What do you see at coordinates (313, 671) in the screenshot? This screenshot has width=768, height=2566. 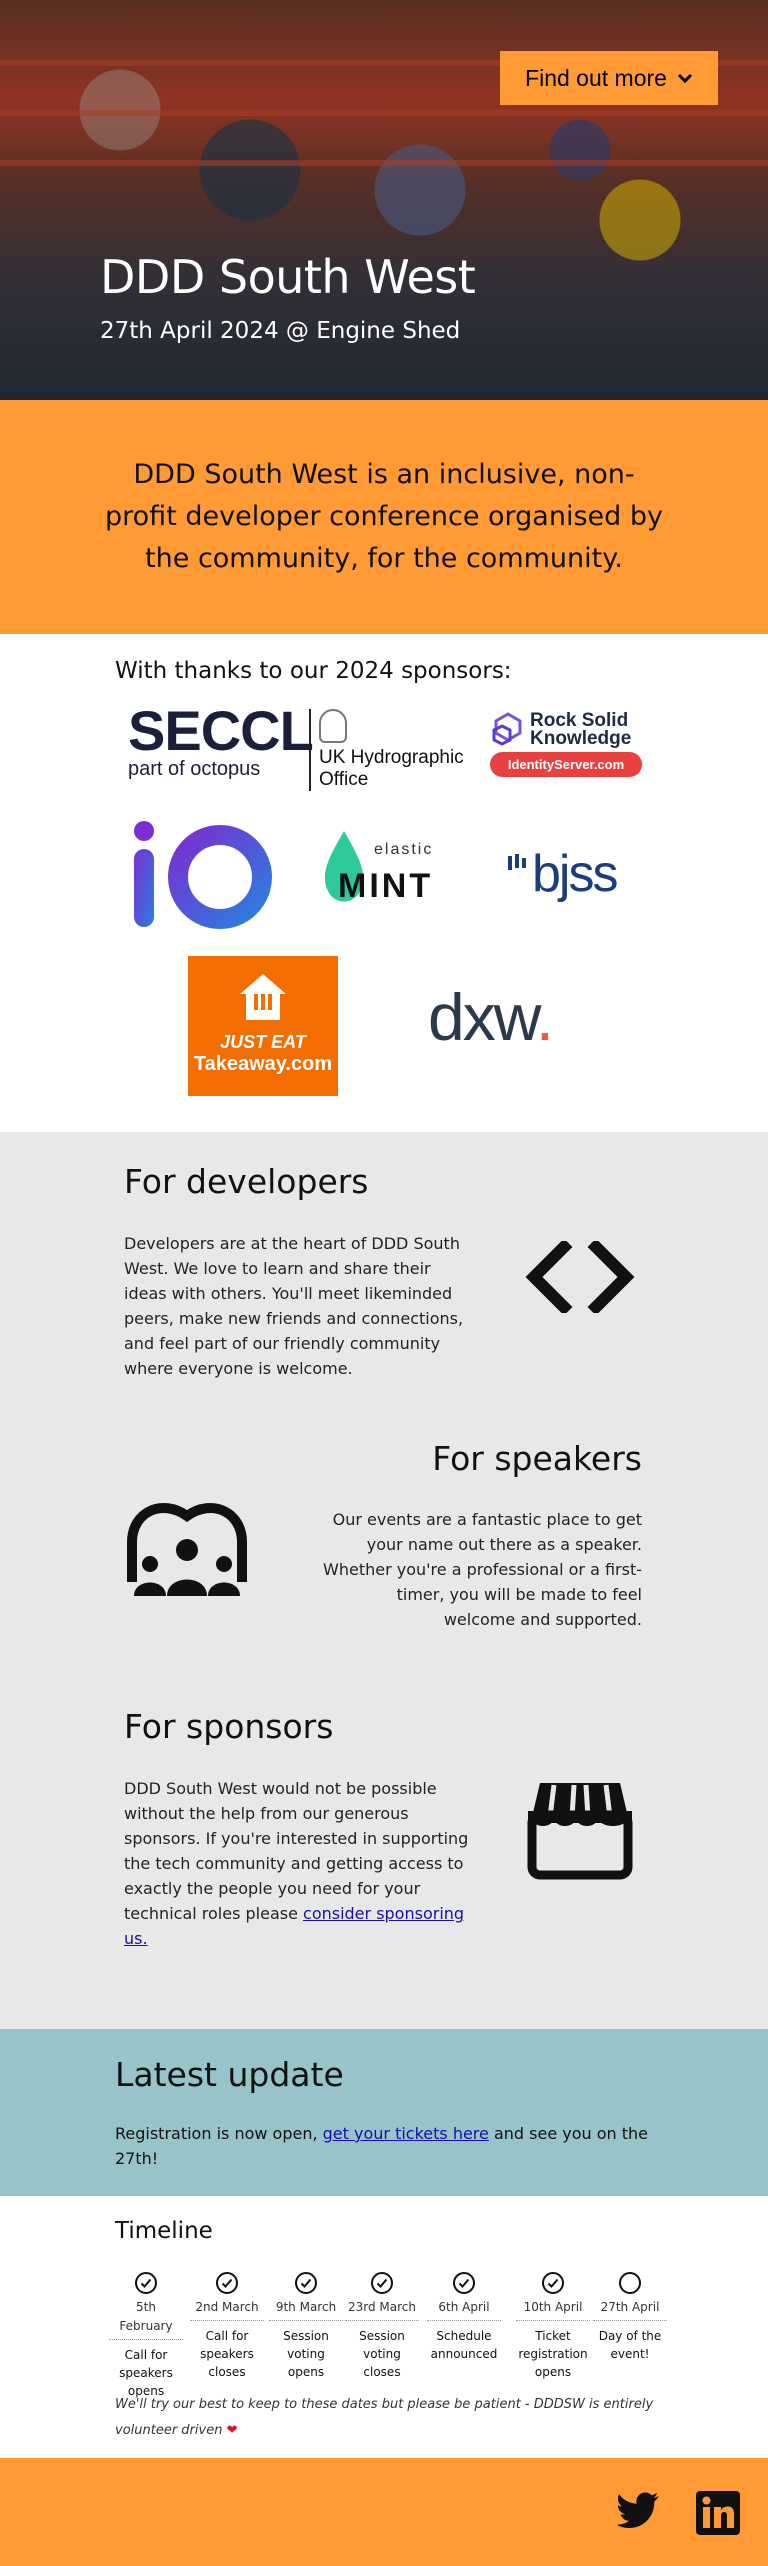 I see `sponsors-heading: With thanks to our 2024 sponsors:` at bounding box center [313, 671].